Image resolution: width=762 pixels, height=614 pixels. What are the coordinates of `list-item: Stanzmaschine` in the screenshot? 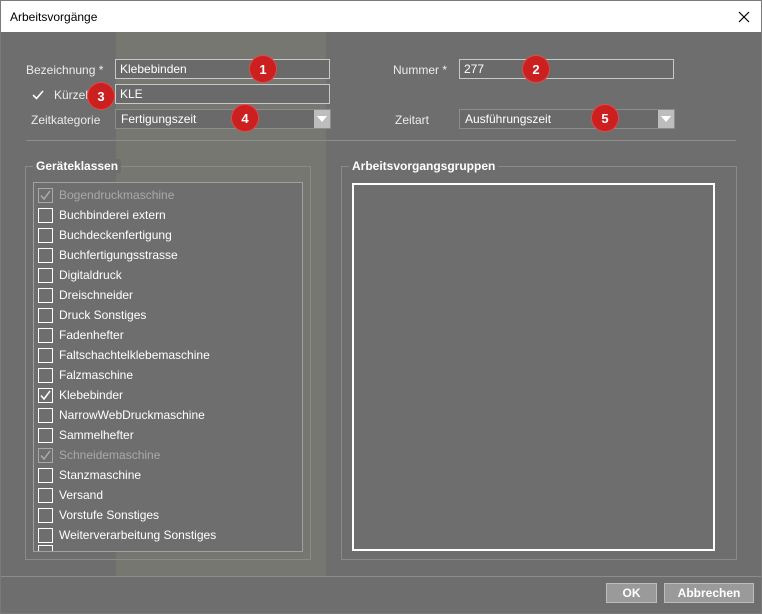 It's located at (89, 475).